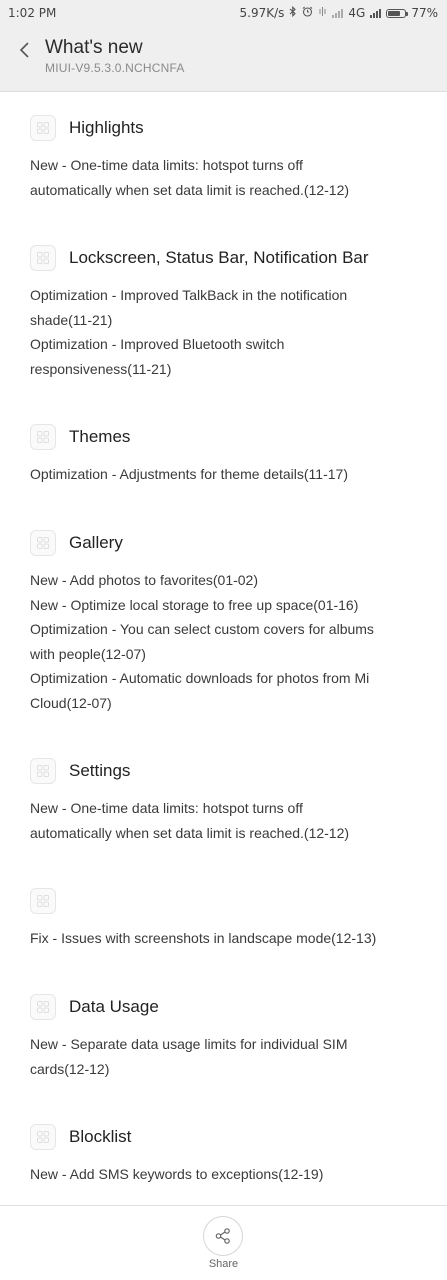 This screenshot has height=1280, width=447. I want to click on section-header: Data Usage, so click(230, 1007).